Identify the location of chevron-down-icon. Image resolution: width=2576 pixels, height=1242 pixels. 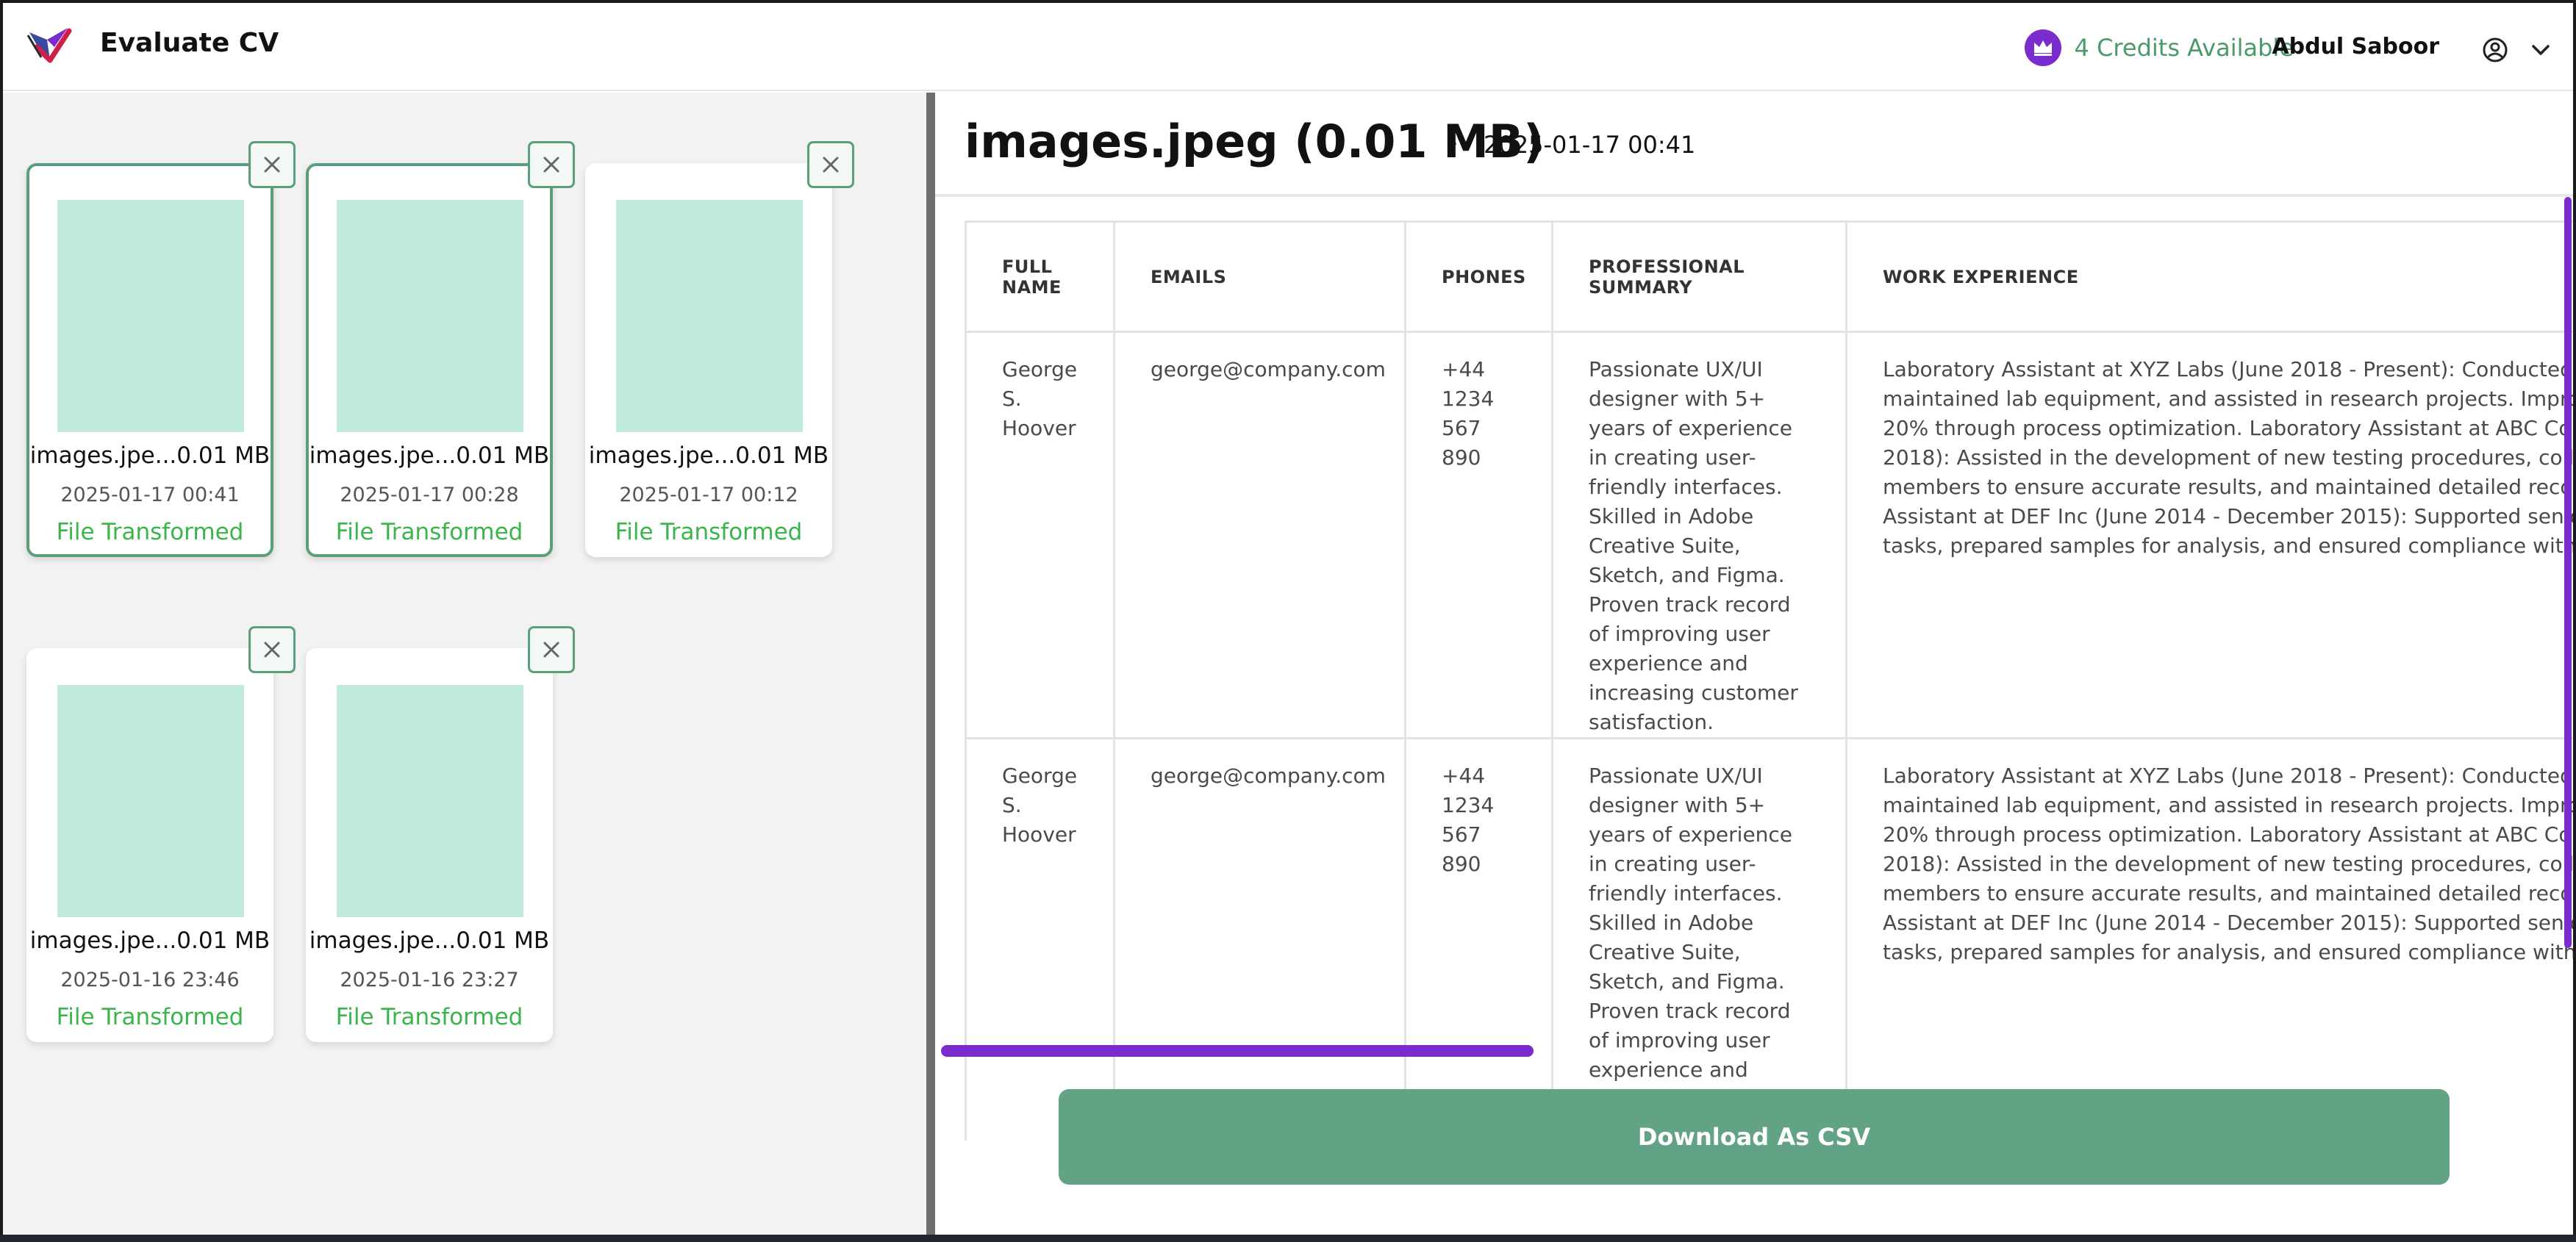
(2540, 50).